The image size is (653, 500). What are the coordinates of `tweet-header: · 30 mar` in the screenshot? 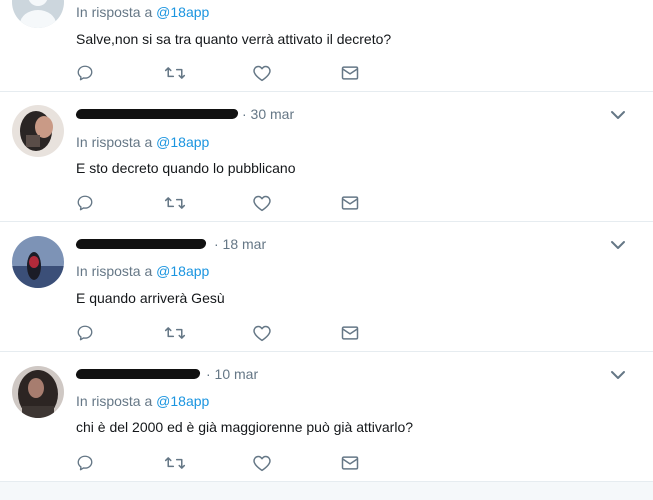 It's located at (184, 114).